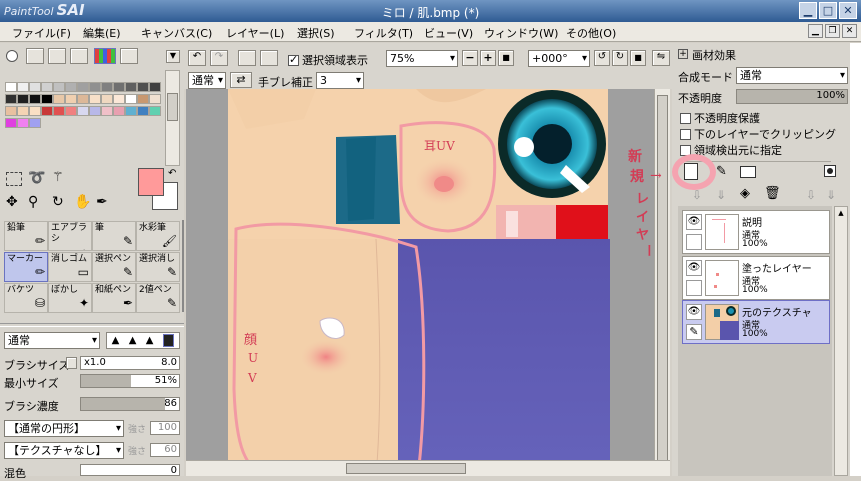 The image size is (861, 481). Describe the element at coordinates (849, 31) in the screenshot. I see `mdi-close-icon: ✕` at that location.